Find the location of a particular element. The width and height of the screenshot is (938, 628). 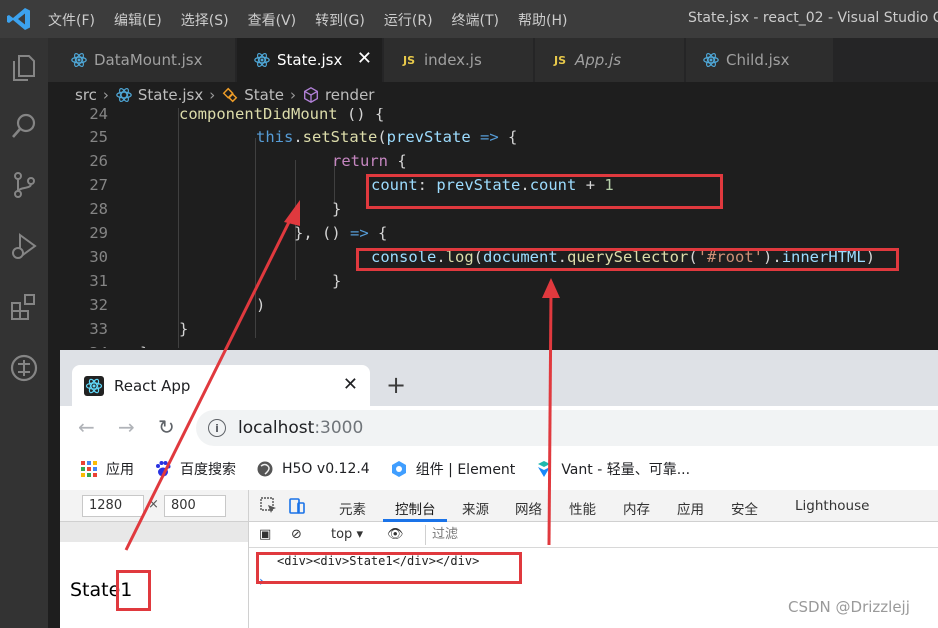

code-line: 29}, () => { is located at coordinates (493, 236).